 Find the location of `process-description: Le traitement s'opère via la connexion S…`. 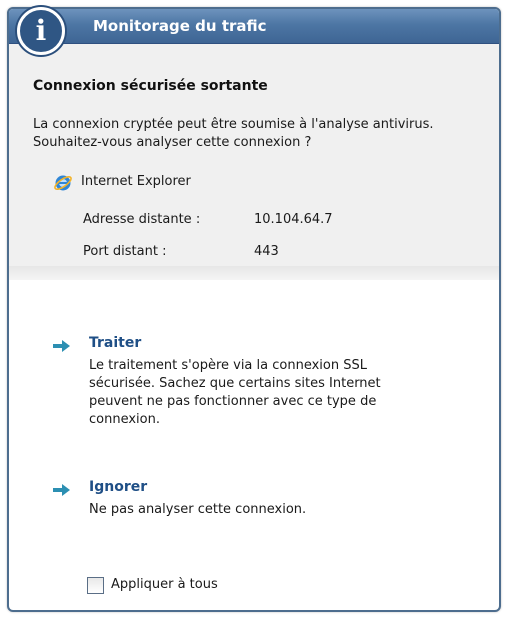

process-description: Le traitement s'opère via la connexion S… is located at coordinates (235, 392).